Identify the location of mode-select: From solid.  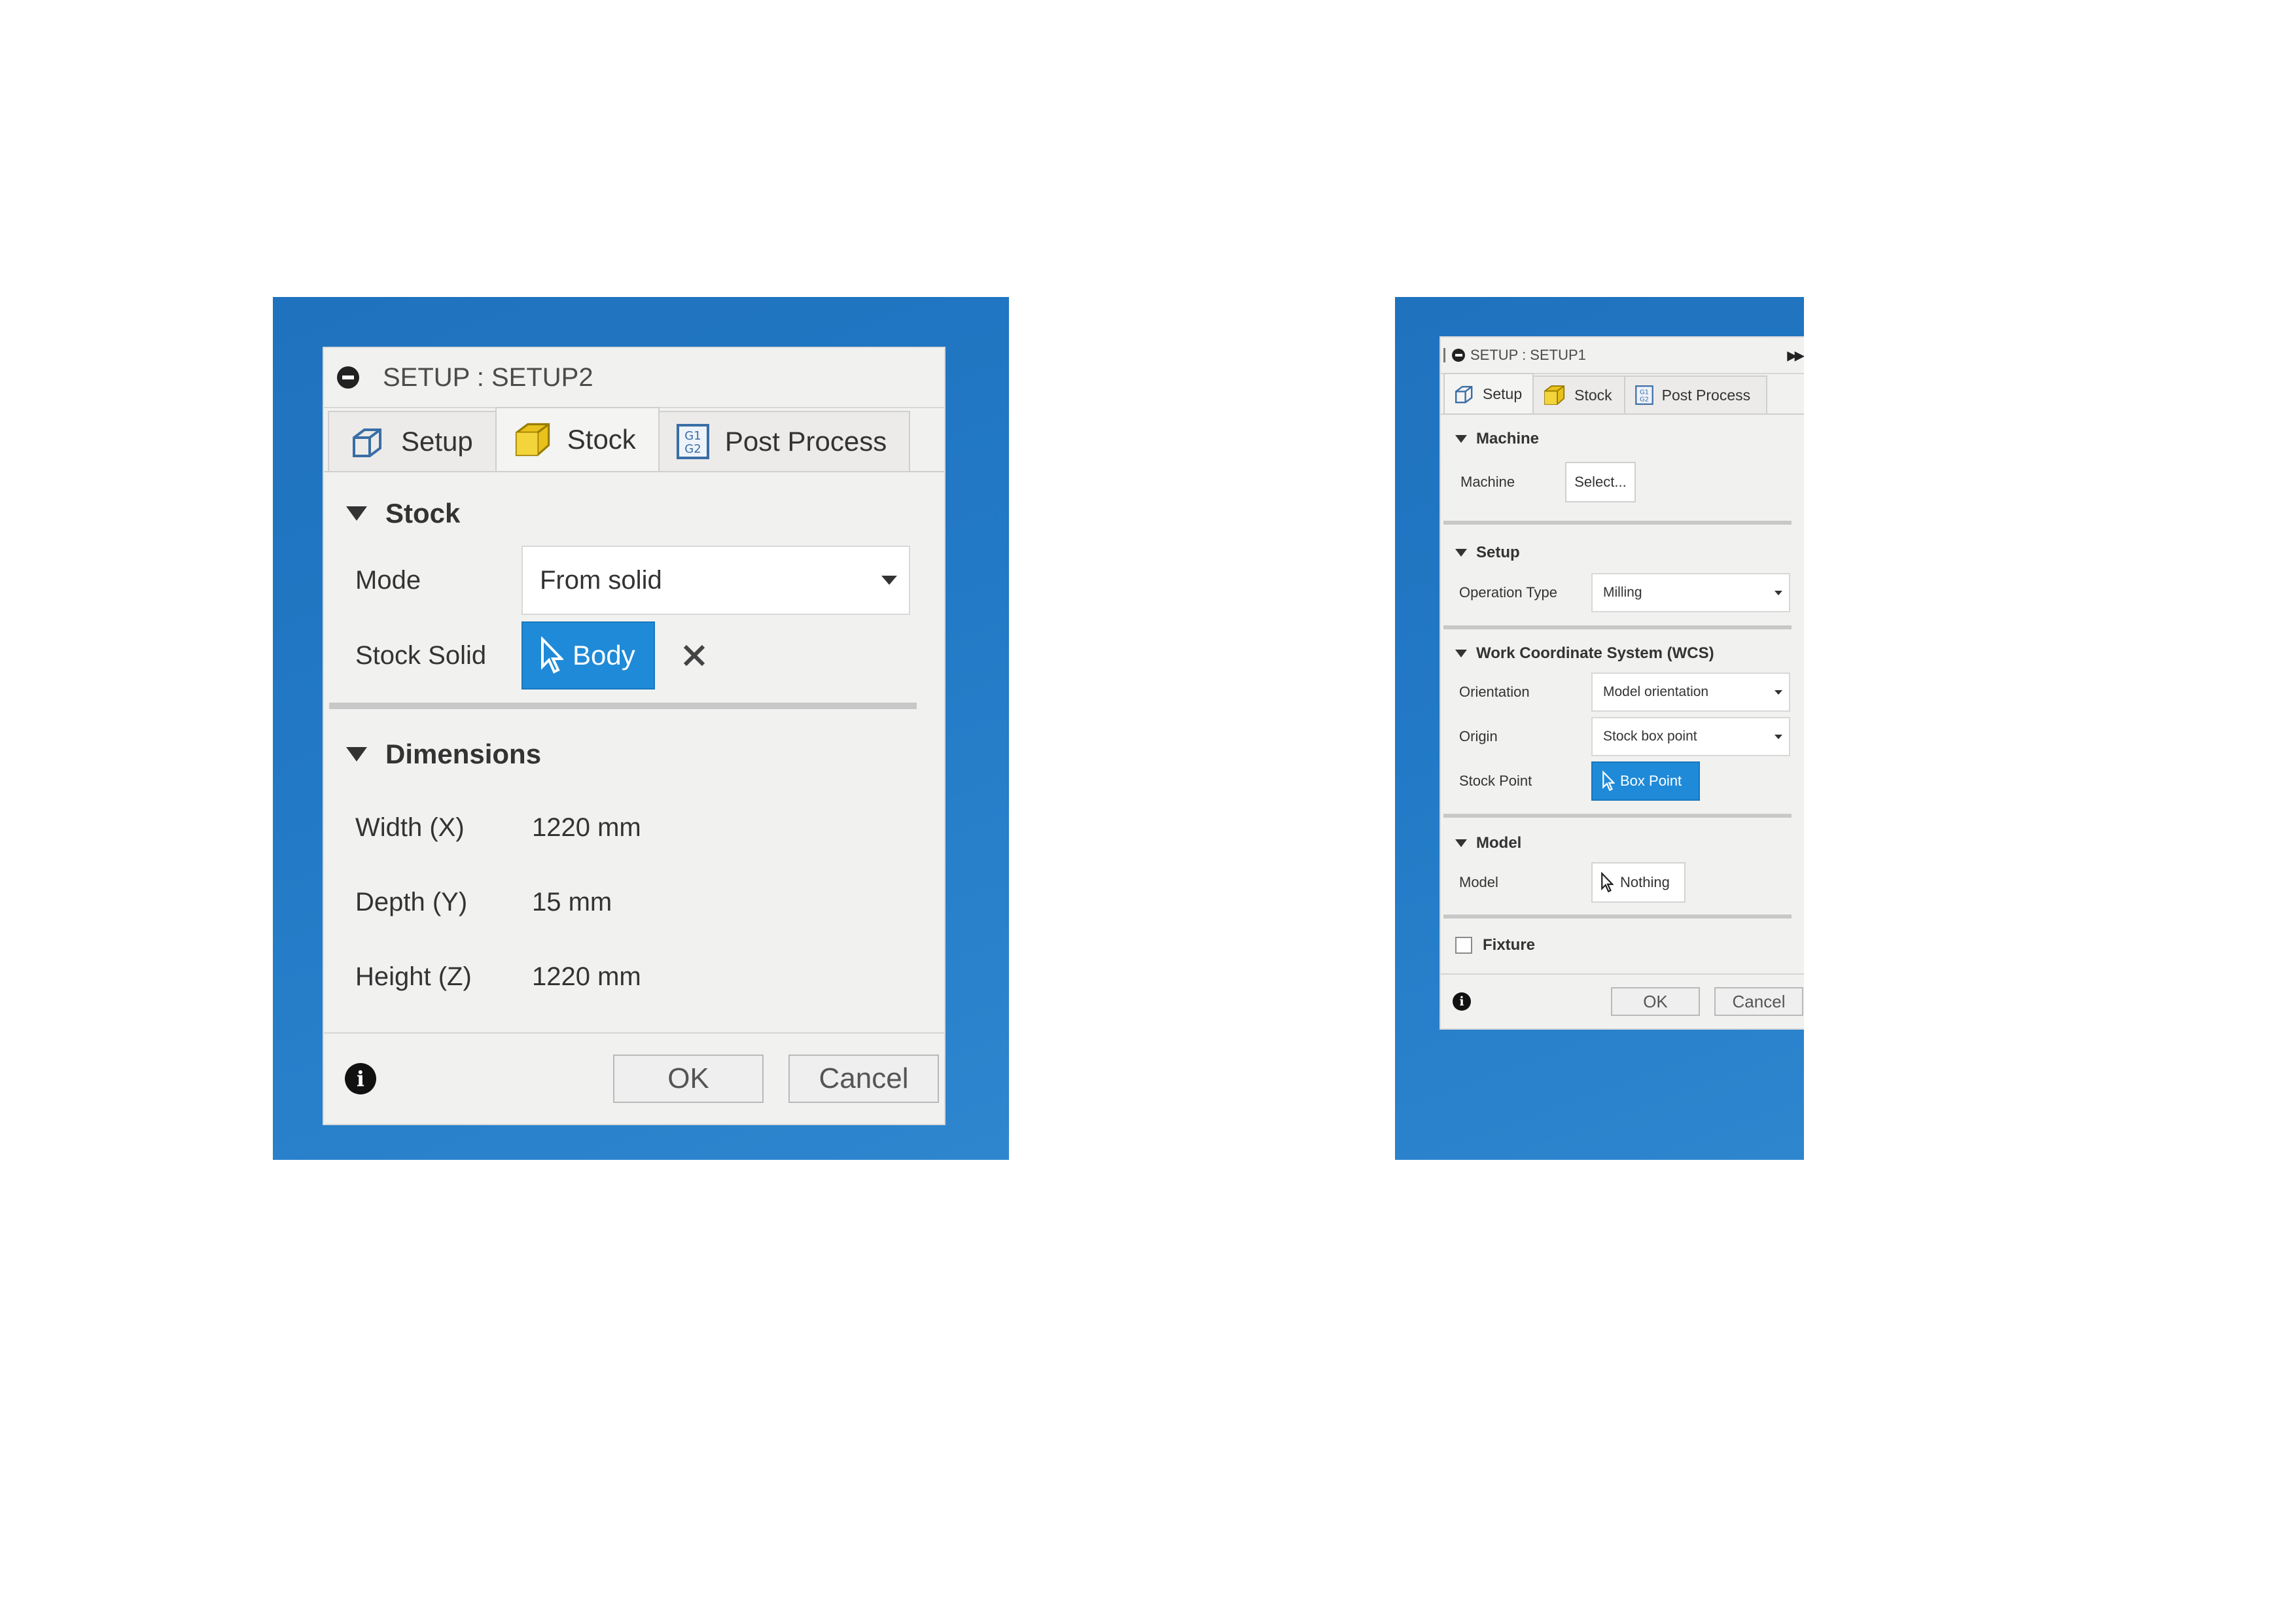
(715, 581).